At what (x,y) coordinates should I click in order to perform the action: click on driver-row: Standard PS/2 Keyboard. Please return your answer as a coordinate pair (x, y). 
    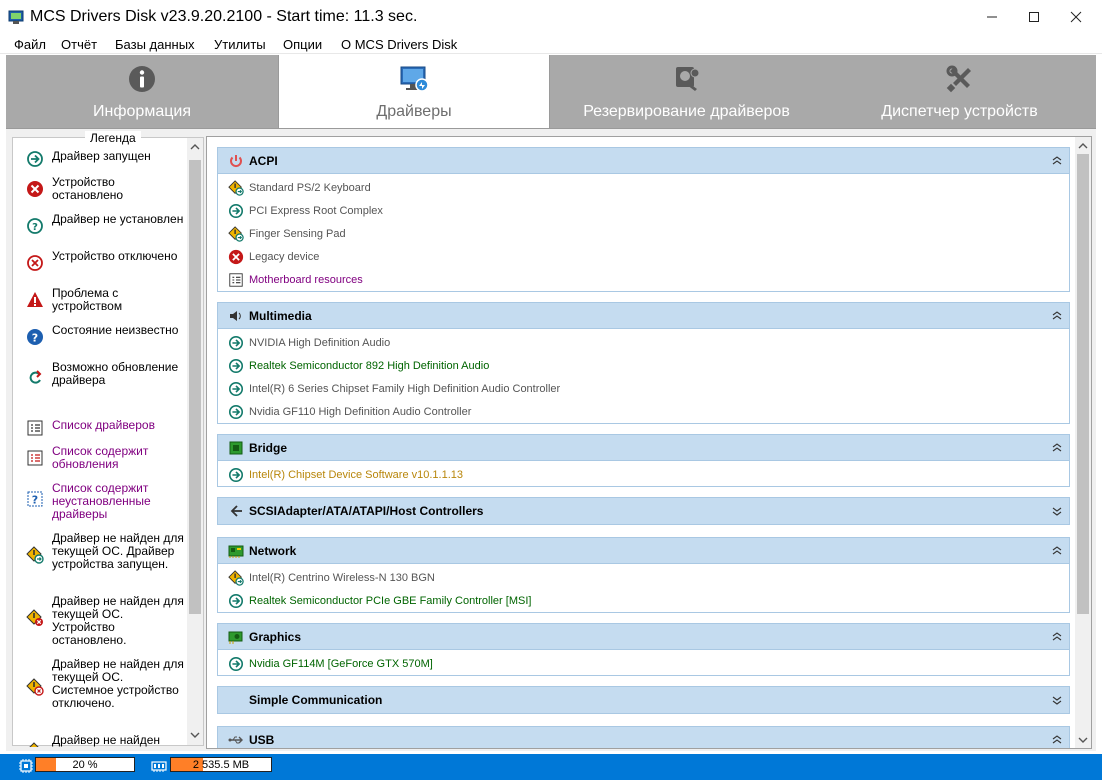
    Looking at the image, I should click on (643, 188).